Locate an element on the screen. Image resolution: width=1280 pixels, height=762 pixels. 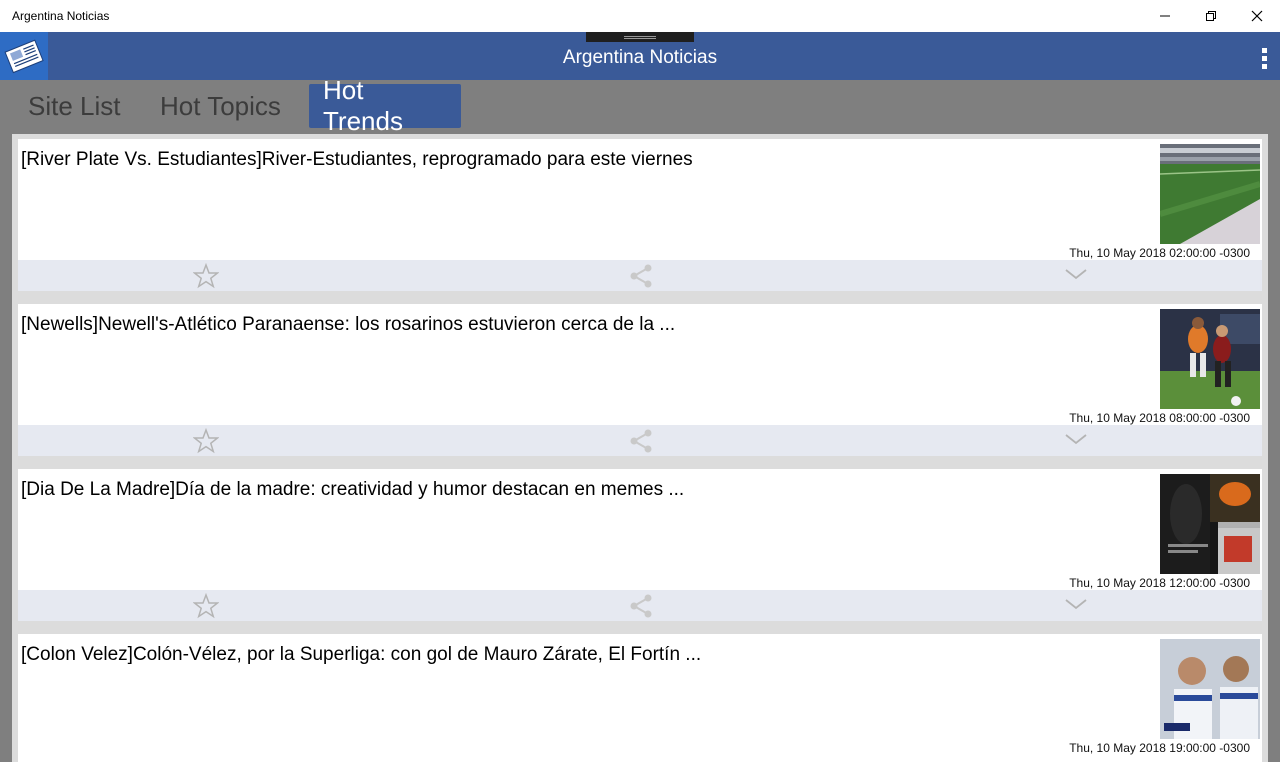
more-menu-button is located at coordinates (1264, 57).